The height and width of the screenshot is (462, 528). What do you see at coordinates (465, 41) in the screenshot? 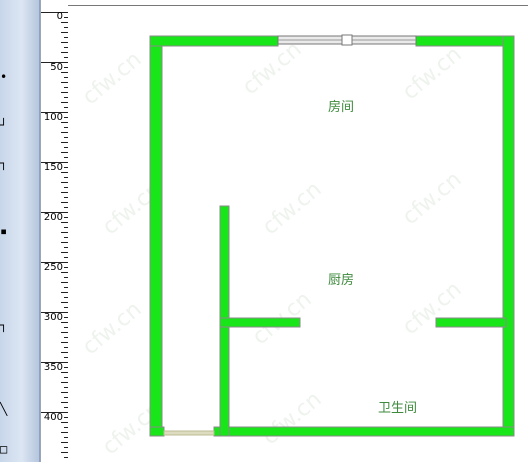
I see `wall-top-right` at bounding box center [465, 41].